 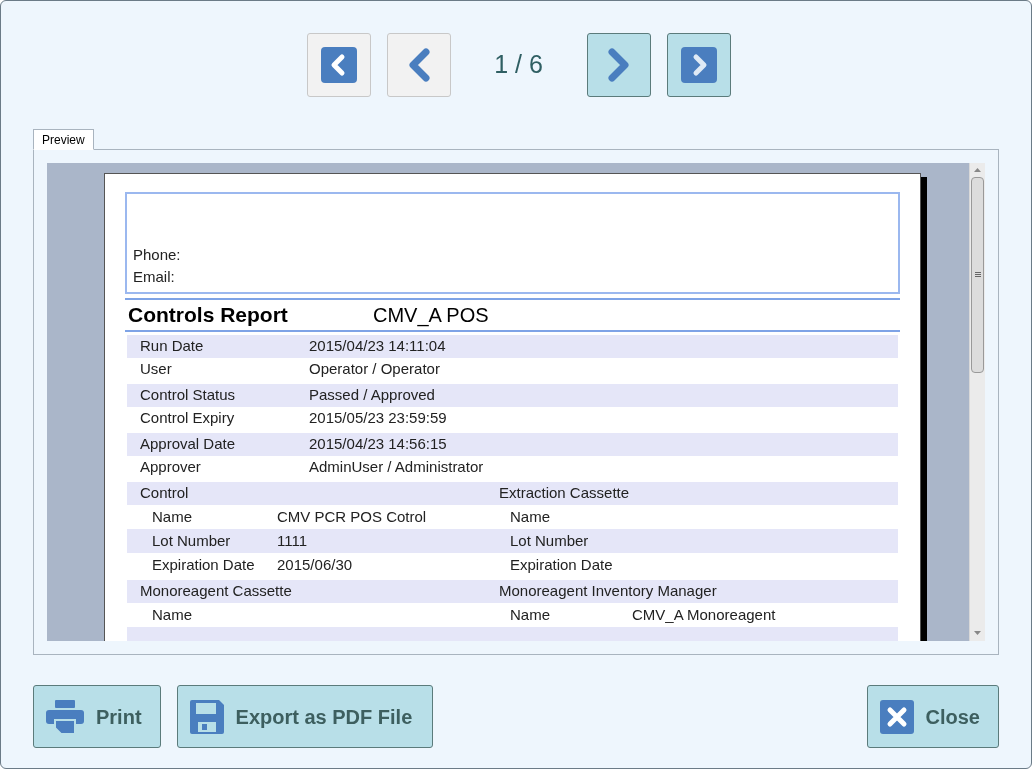 I want to click on field-value: CMV PCR POS Cotrol, so click(x=352, y=516).